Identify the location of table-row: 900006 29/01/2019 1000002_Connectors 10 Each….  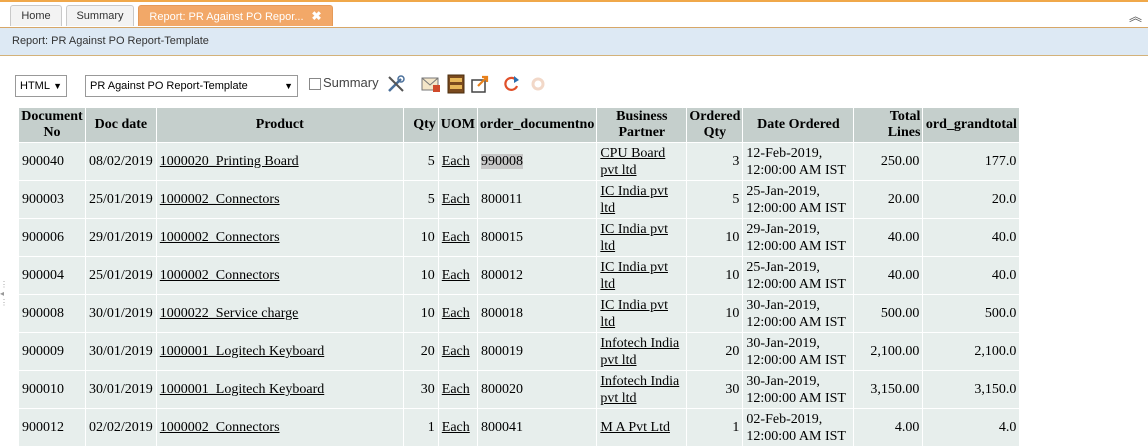
(519, 237).